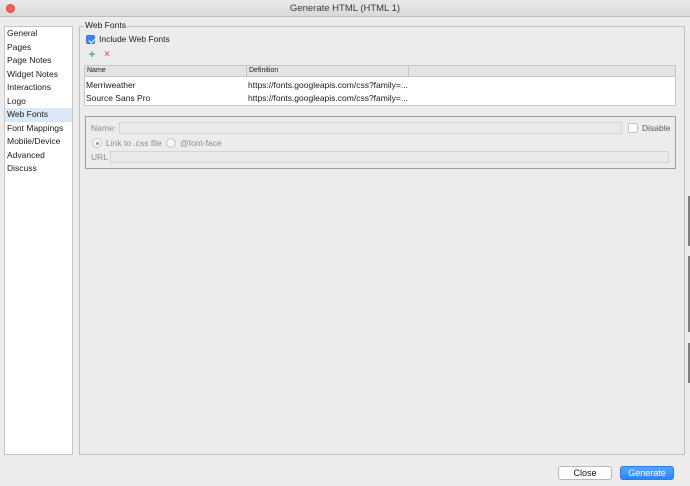  What do you see at coordinates (38, 48) in the screenshot?
I see `sidebar-item-pages: Pages` at bounding box center [38, 48].